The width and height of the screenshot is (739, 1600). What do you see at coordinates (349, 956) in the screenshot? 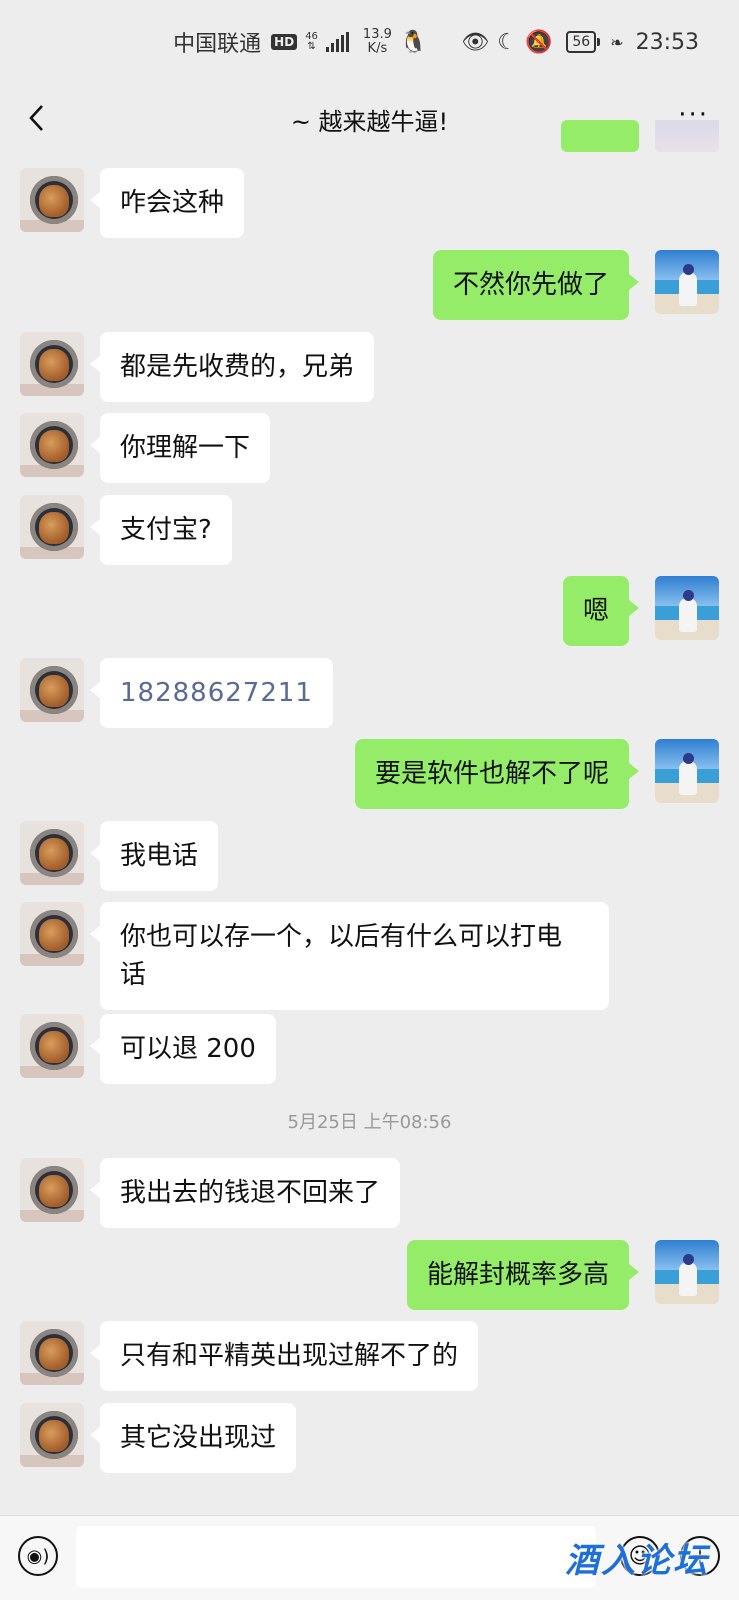
I see `message-bubble: 你也可以存一个，以后有什么可以打电 话` at bounding box center [349, 956].